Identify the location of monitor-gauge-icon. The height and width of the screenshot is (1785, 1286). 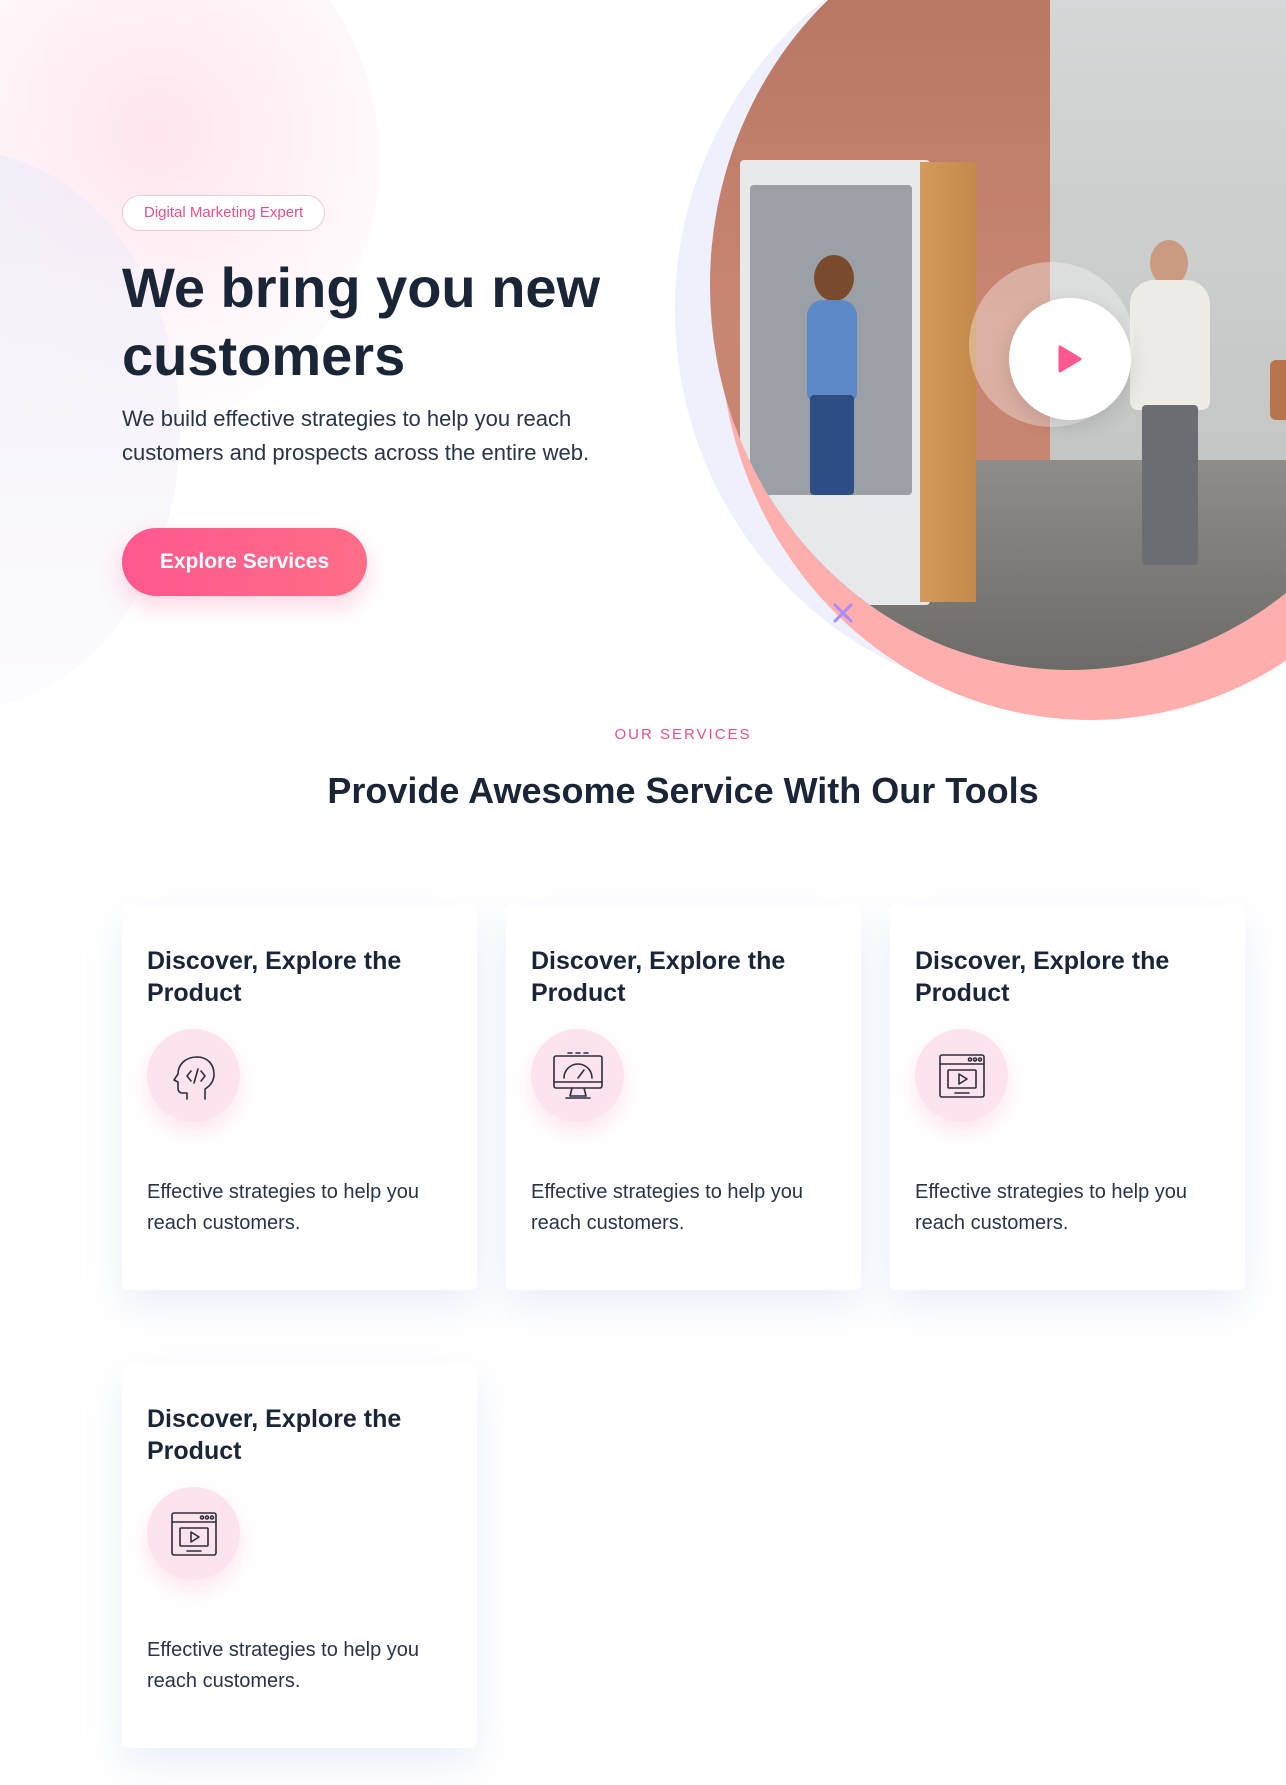
(577, 1075).